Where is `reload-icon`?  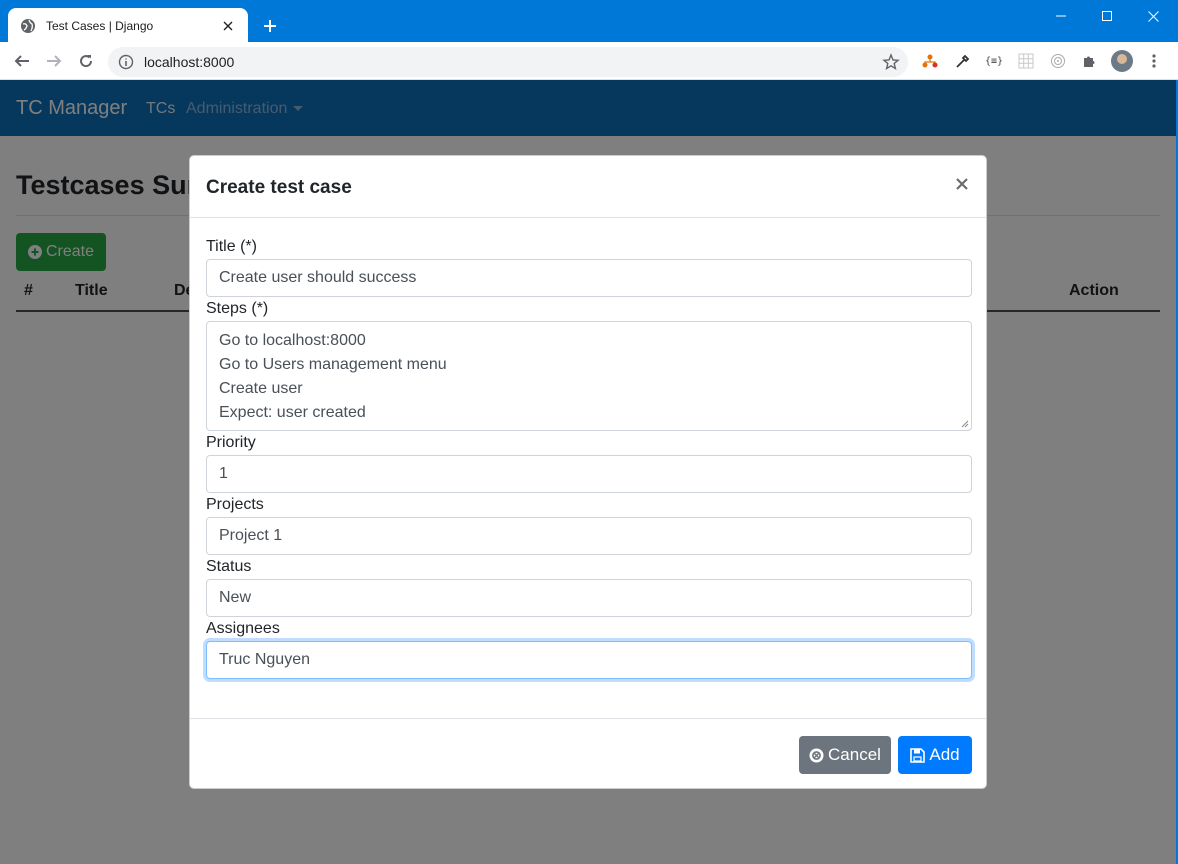 reload-icon is located at coordinates (86, 61).